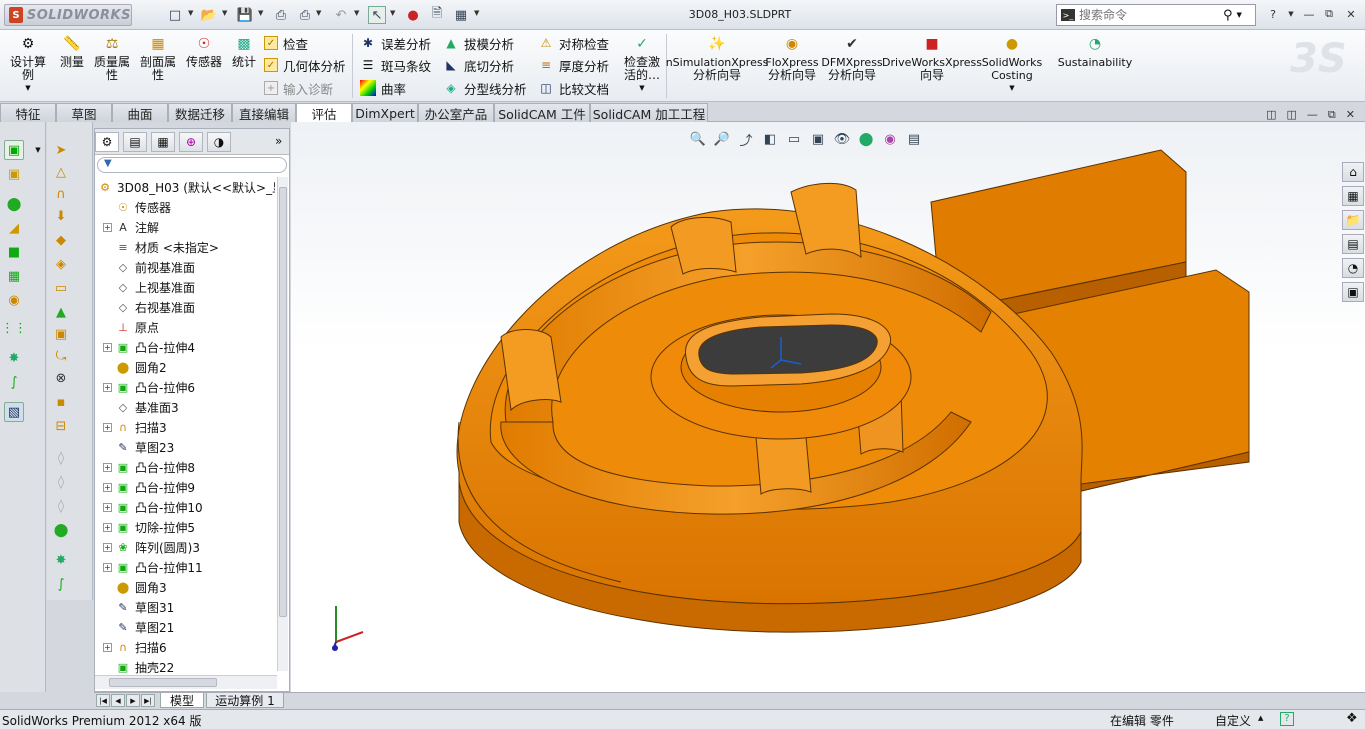  I want to click on solidworks-logo: S SOLIDWORKS, so click(68, 15).